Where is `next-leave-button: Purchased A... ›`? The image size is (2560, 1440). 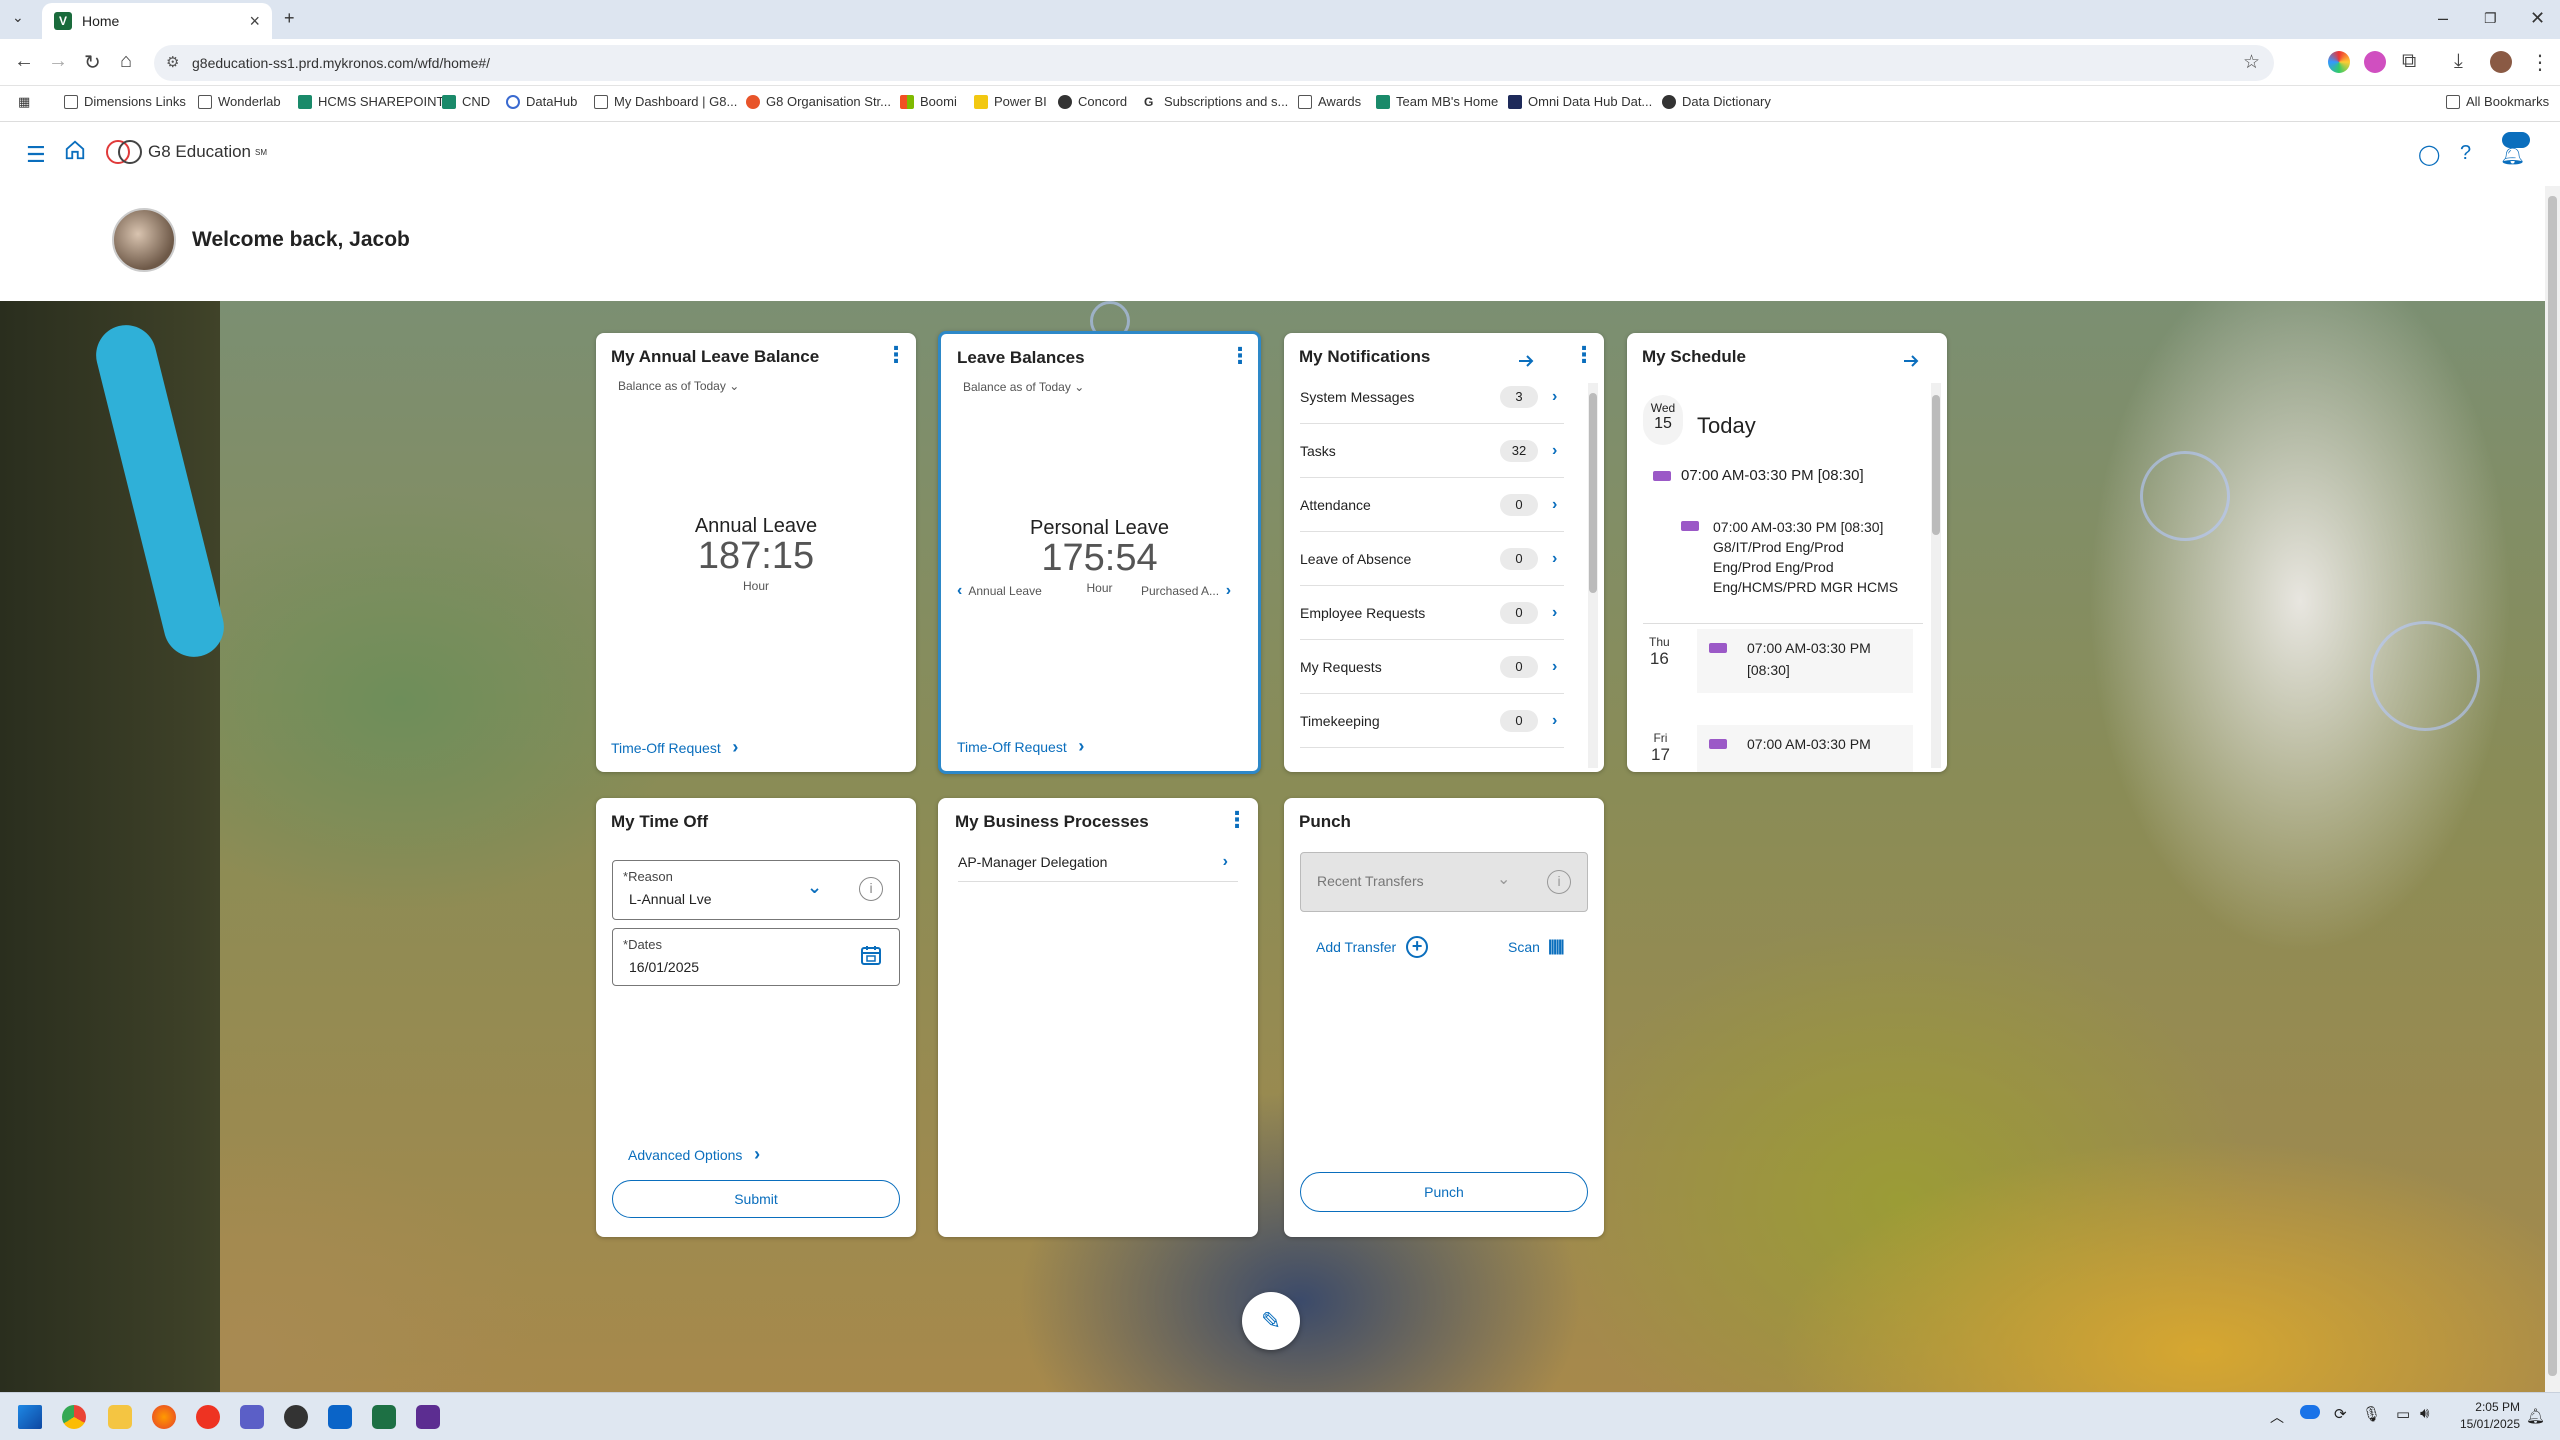
next-leave-button: Purchased A... › is located at coordinates (1186, 591).